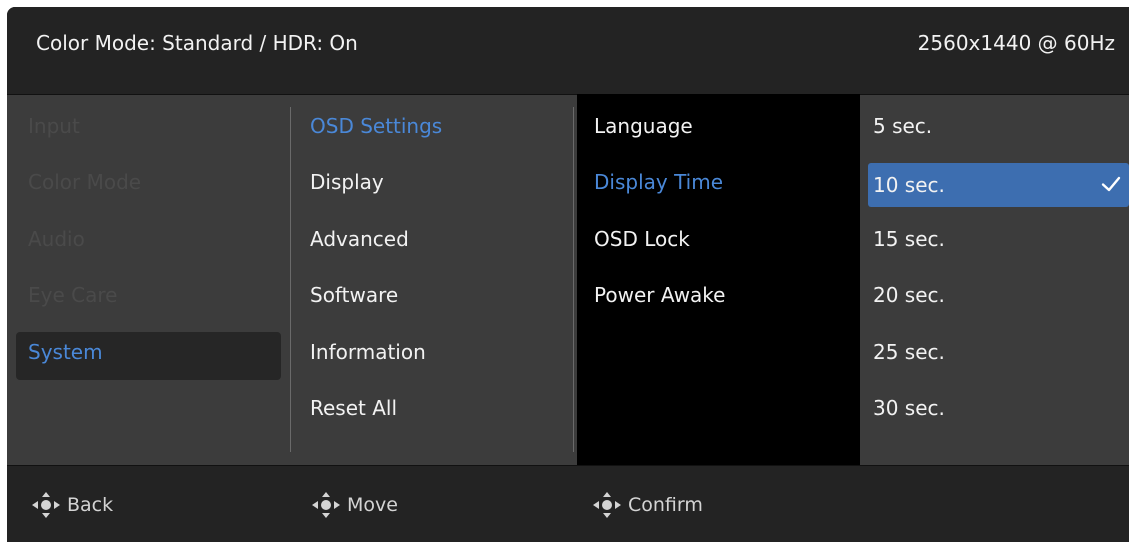 The width and height of the screenshot is (1129, 542). Describe the element at coordinates (376, 126) in the screenshot. I see `submenu-item-osd-settings: OSD Settings` at that location.